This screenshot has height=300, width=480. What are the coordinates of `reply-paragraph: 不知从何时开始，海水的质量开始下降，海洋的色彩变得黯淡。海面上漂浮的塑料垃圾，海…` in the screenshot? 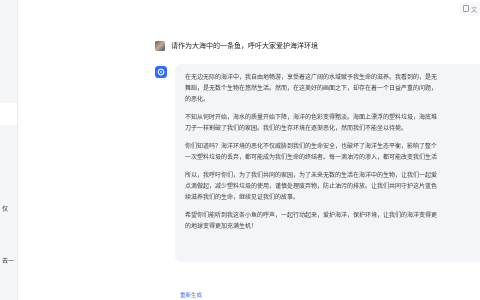 It's located at (311, 123).